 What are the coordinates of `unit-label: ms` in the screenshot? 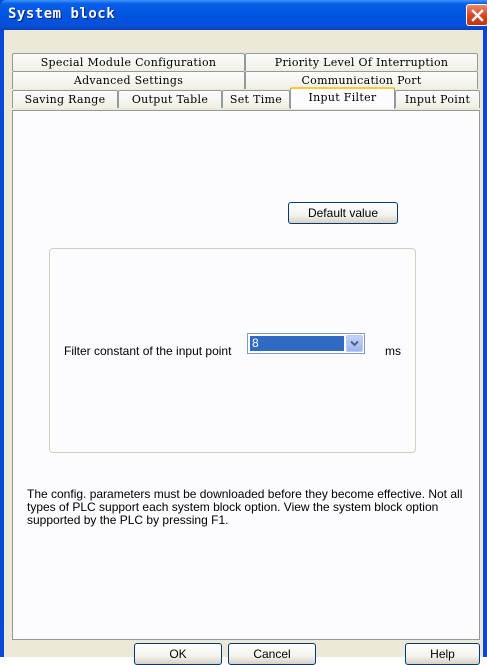 It's located at (393, 351).